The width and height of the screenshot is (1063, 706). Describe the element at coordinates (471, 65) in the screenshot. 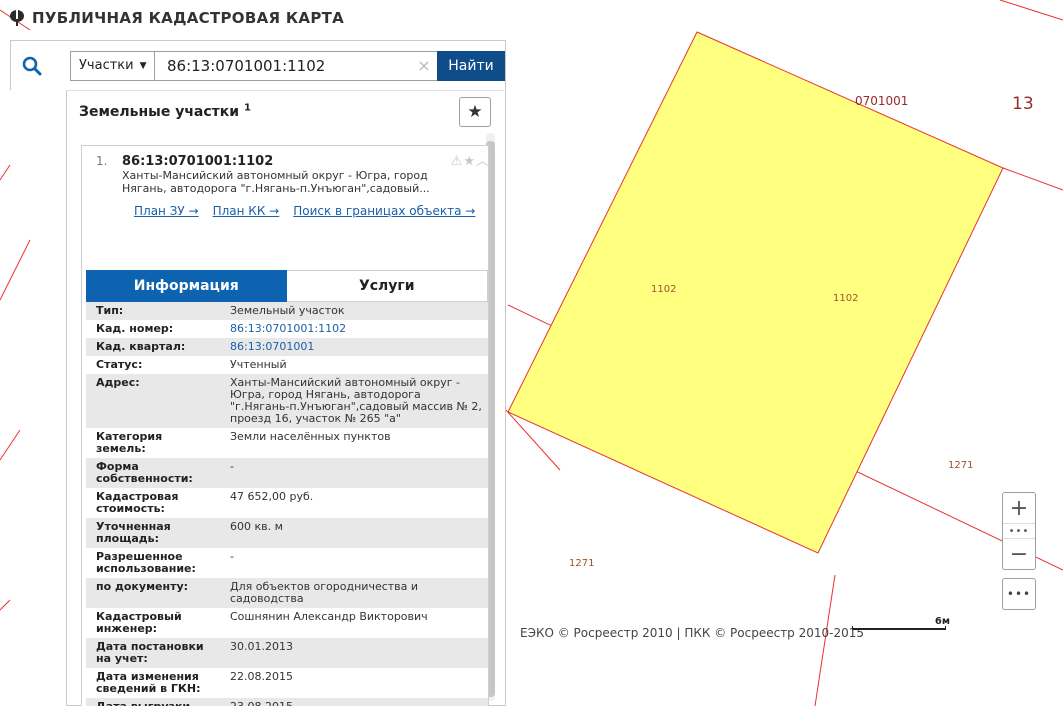

I see `find-button: Найти` at that location.